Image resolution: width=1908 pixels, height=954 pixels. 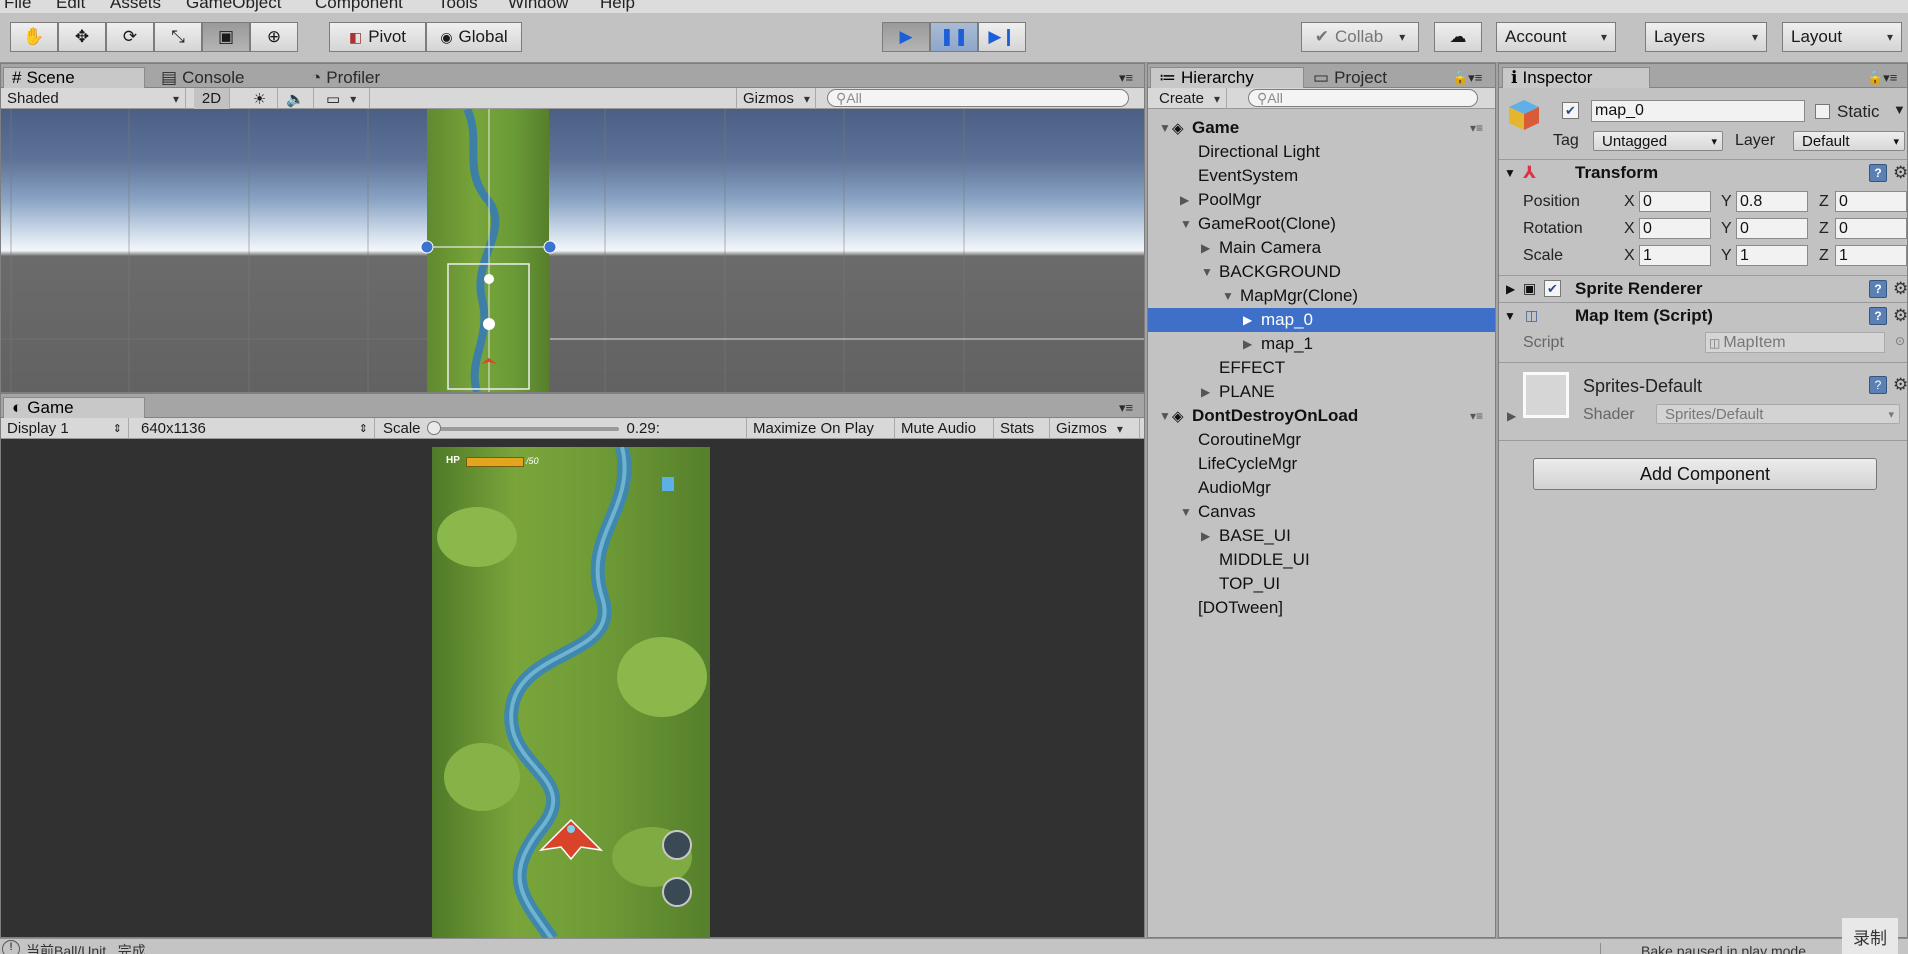 I want to click on game-view: HP /50, so click(x=571, y=693).